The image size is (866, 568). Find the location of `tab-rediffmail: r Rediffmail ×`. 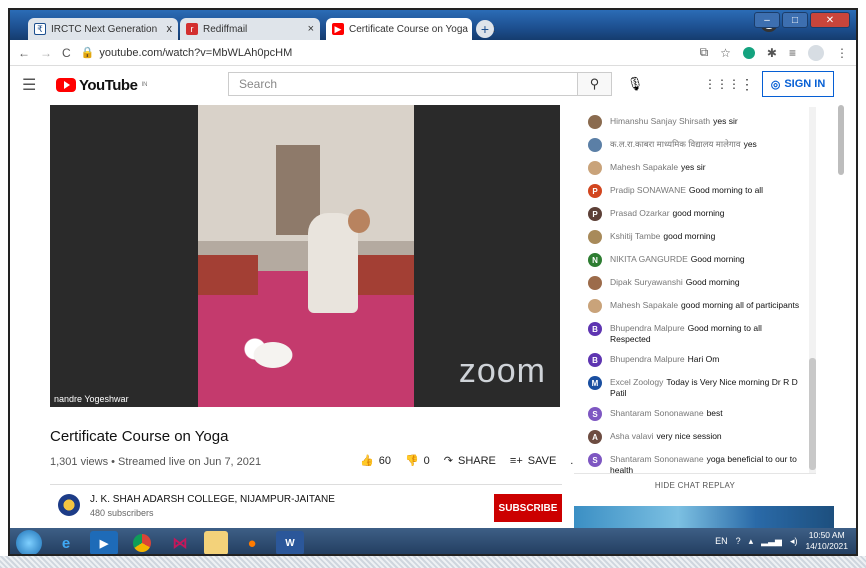

tab-rediffmail: r Rediffmail × is located at coordinates (250, 29).